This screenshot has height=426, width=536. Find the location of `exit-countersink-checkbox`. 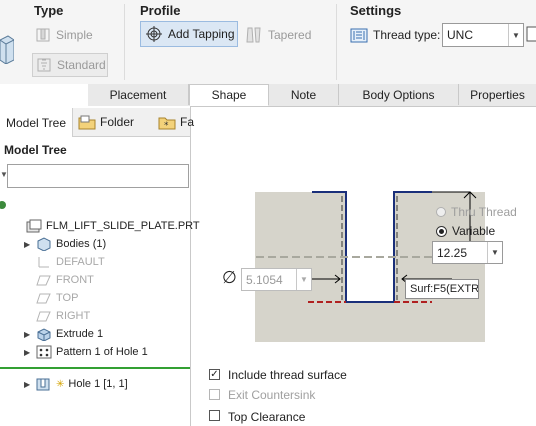

exit-countersink-checkbox is located at coordinates (214, 394).